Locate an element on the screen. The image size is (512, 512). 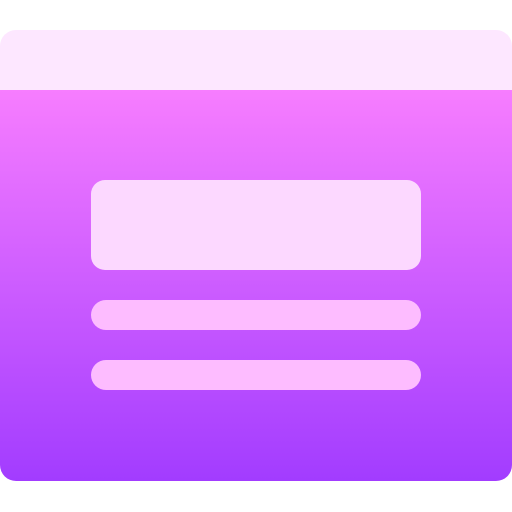
window-titlebar is located at coordinates (256, 60).